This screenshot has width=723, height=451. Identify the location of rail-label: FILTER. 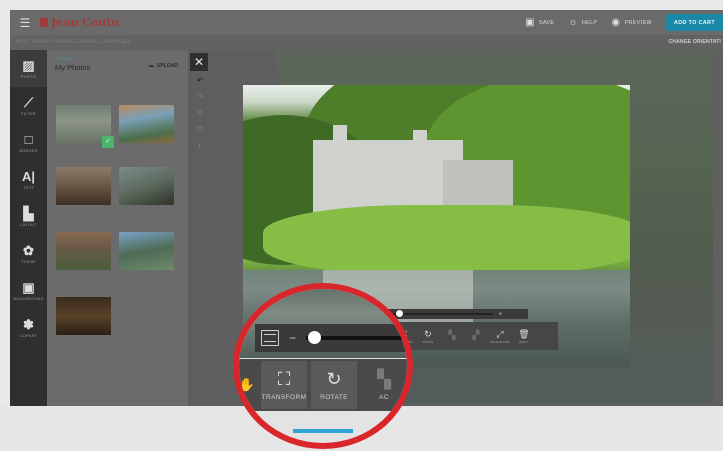
(28, 113).